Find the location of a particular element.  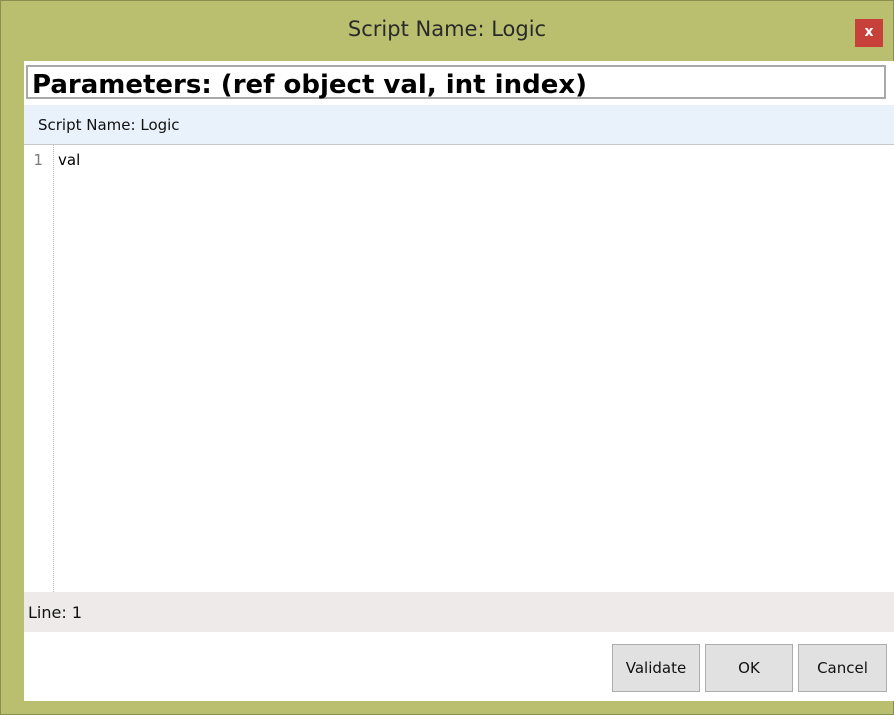

parameters-text: Parameters: (ref object val, int index) is located at coordinates (309, 85).